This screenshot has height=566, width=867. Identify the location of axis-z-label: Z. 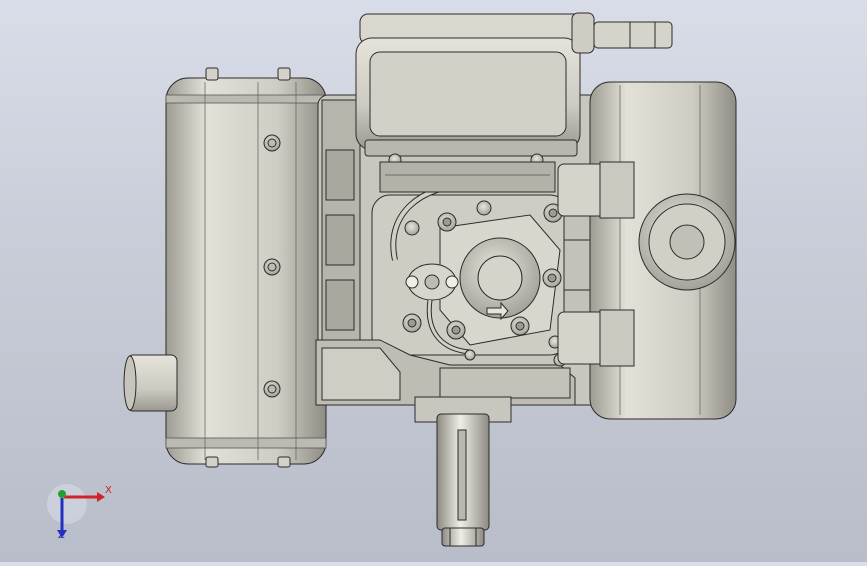
(61, 535).